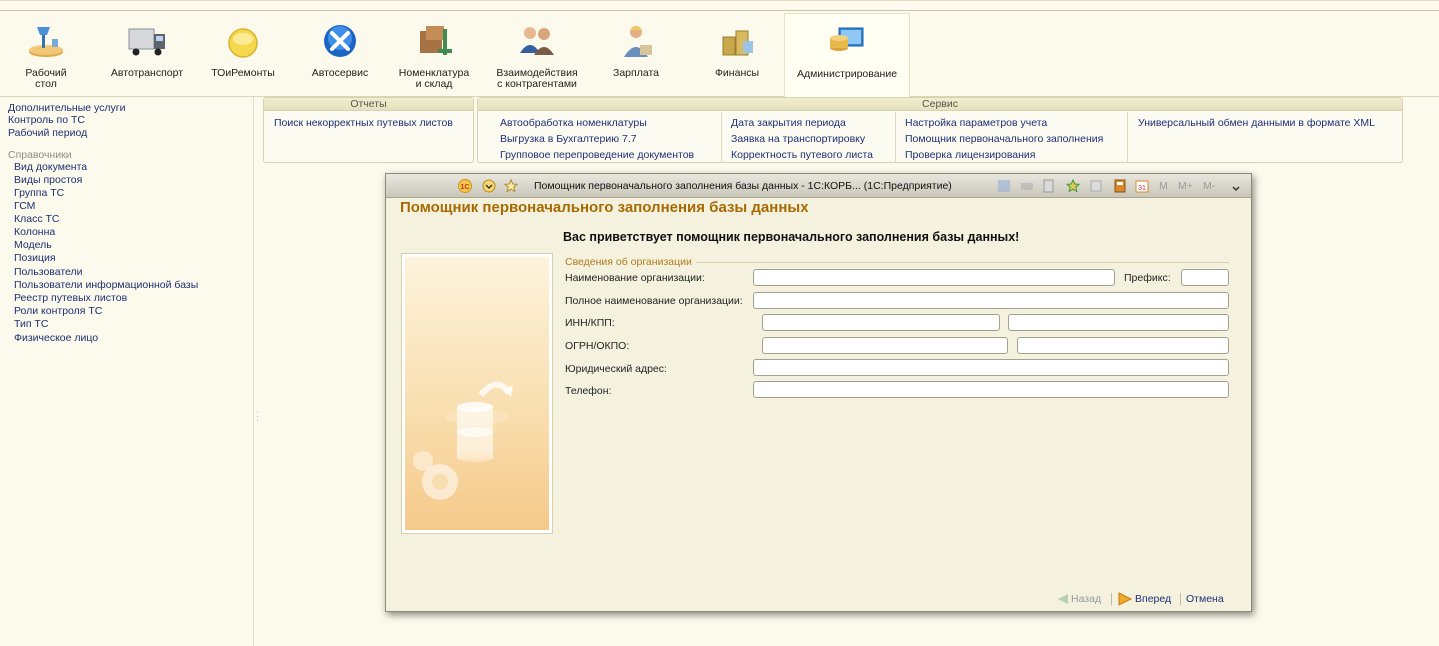  What do you see at coordinates (106, 285) in the screenshot?
I see `catalog-link: Пользователи информационной базы` at bounding box center [106, 285].